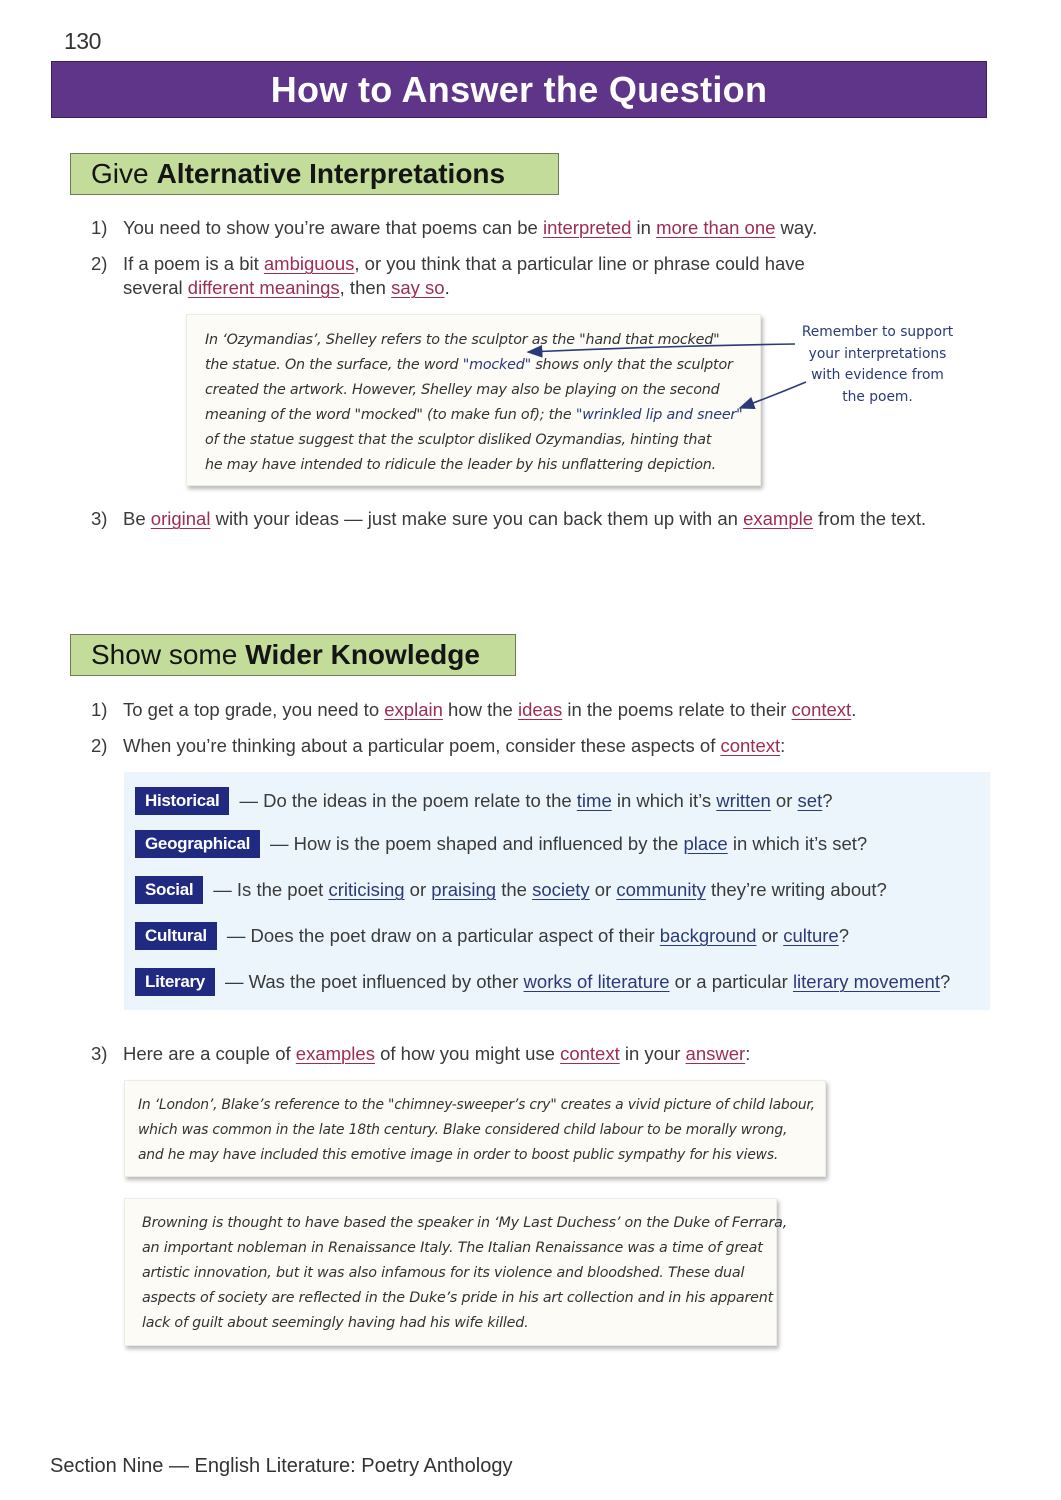 This screenshot has height=1500, width=1061. Describe the element at coordinates (137, 518) in the screenshot. I see `text-segment: Be` at that location.